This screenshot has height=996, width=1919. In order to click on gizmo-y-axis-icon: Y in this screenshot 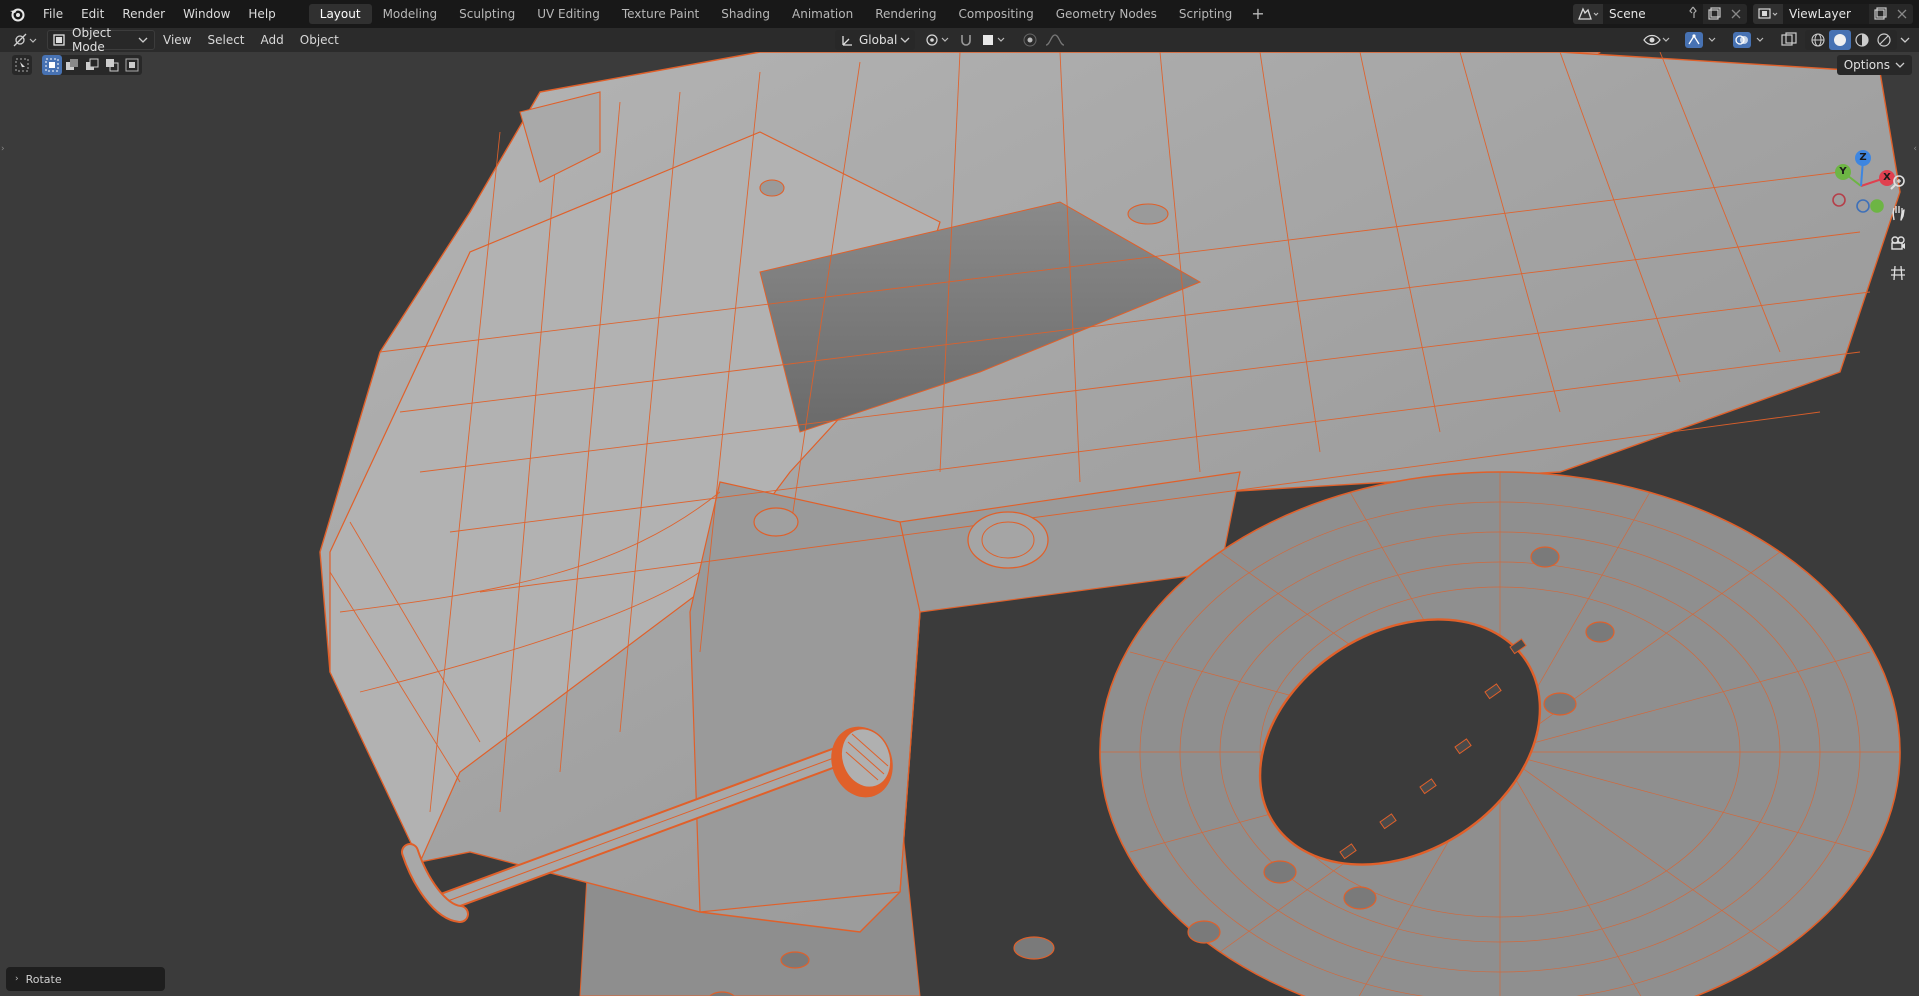, I will do `click(1843, 172)`.